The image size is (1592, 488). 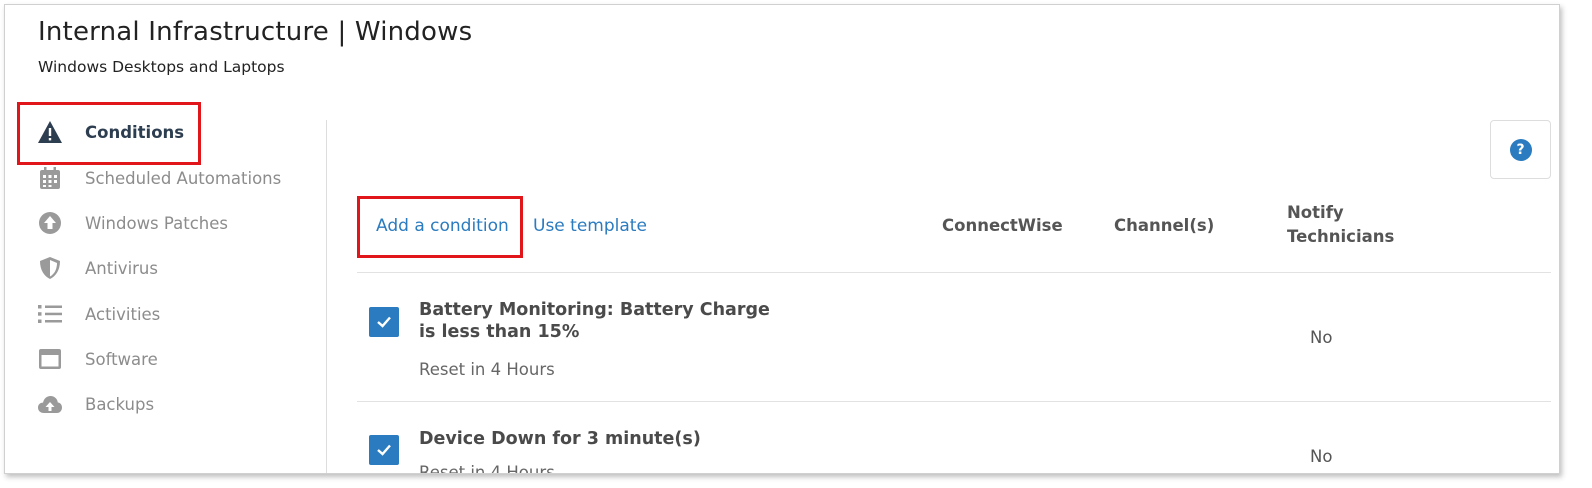 I want to click on sidebar-item-label: Activities, so click(x=123, y=314).